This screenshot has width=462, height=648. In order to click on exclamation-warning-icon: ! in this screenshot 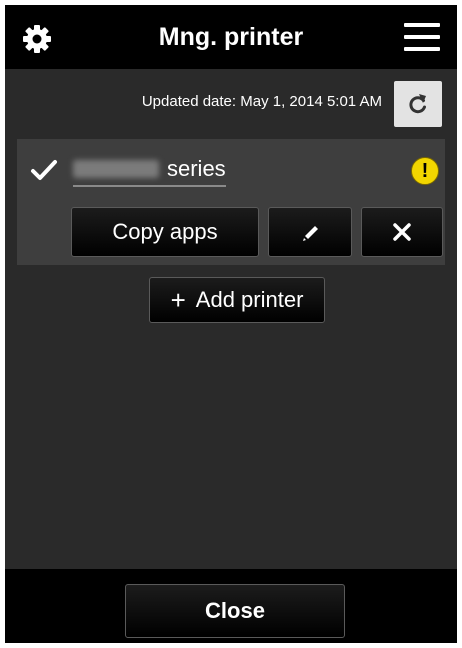, I will do `click(425, 171)`.